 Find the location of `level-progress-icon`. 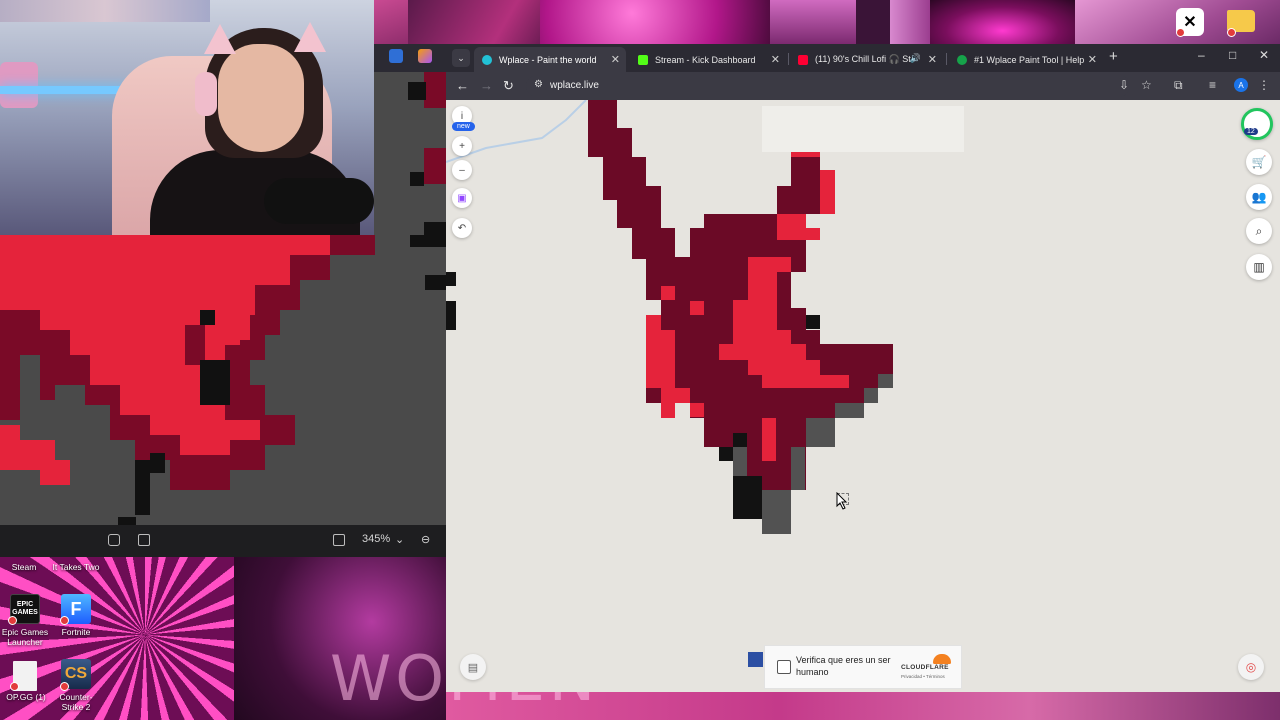

level-progress-icon is located at coordinates (1257, 124).